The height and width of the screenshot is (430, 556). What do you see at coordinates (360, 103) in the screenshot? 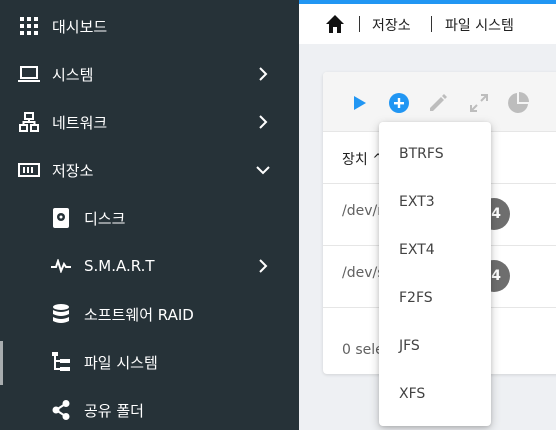
I see `play-icon` at bounding box center [360, 103].